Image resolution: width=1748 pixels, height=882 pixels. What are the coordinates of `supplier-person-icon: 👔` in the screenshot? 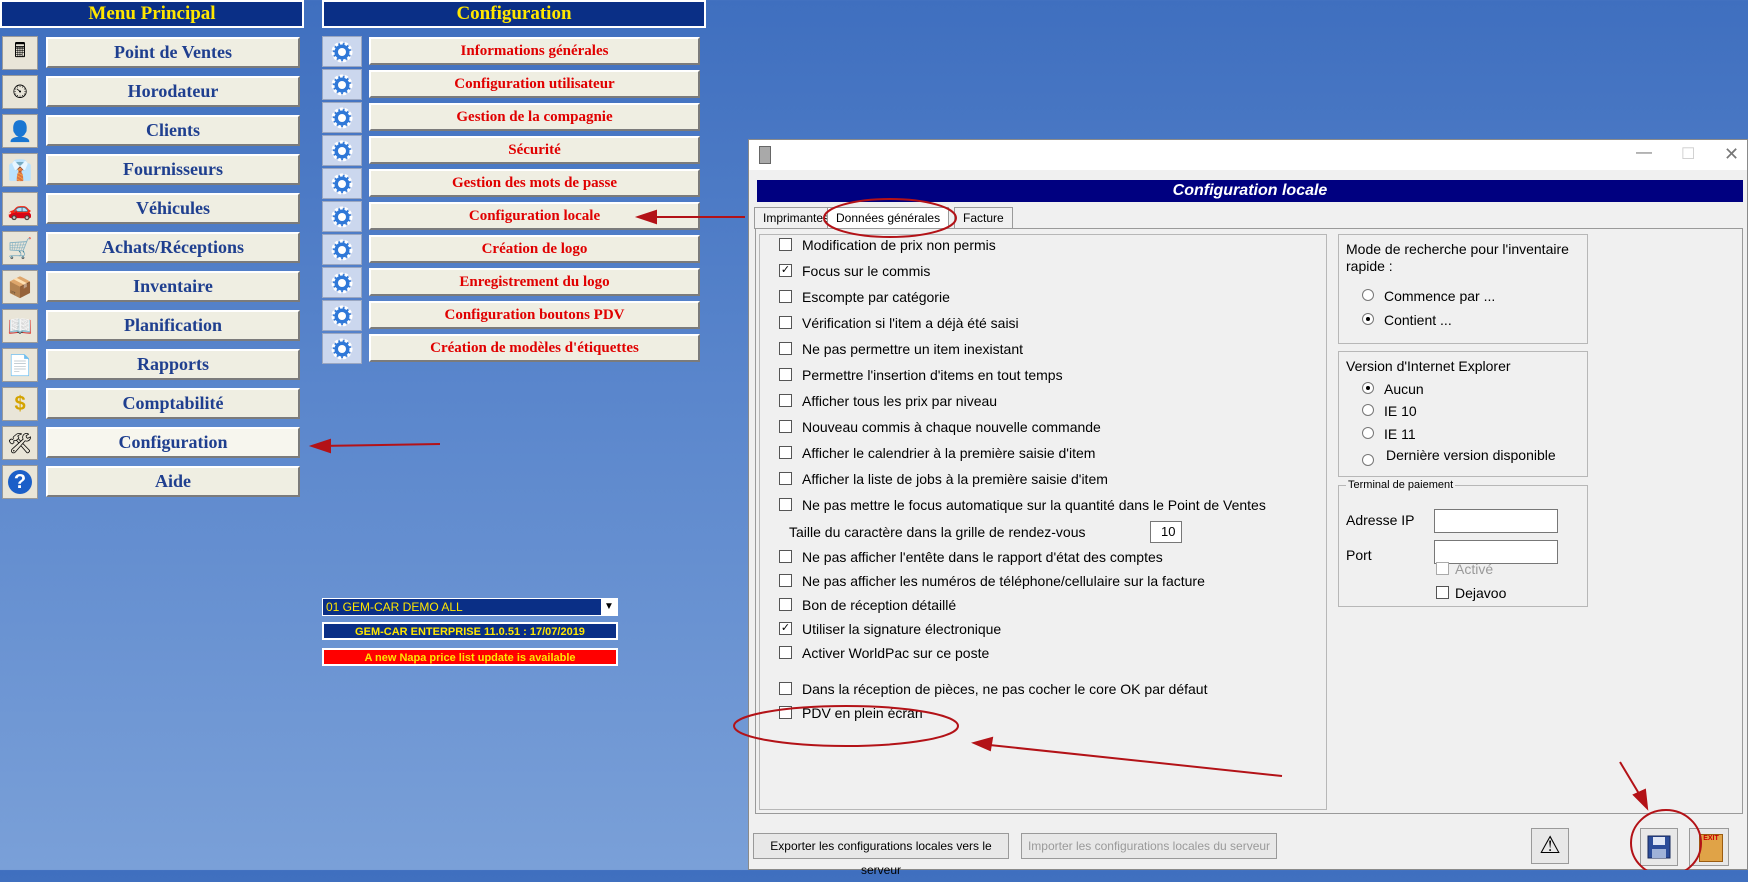 It's located at (20, 170).